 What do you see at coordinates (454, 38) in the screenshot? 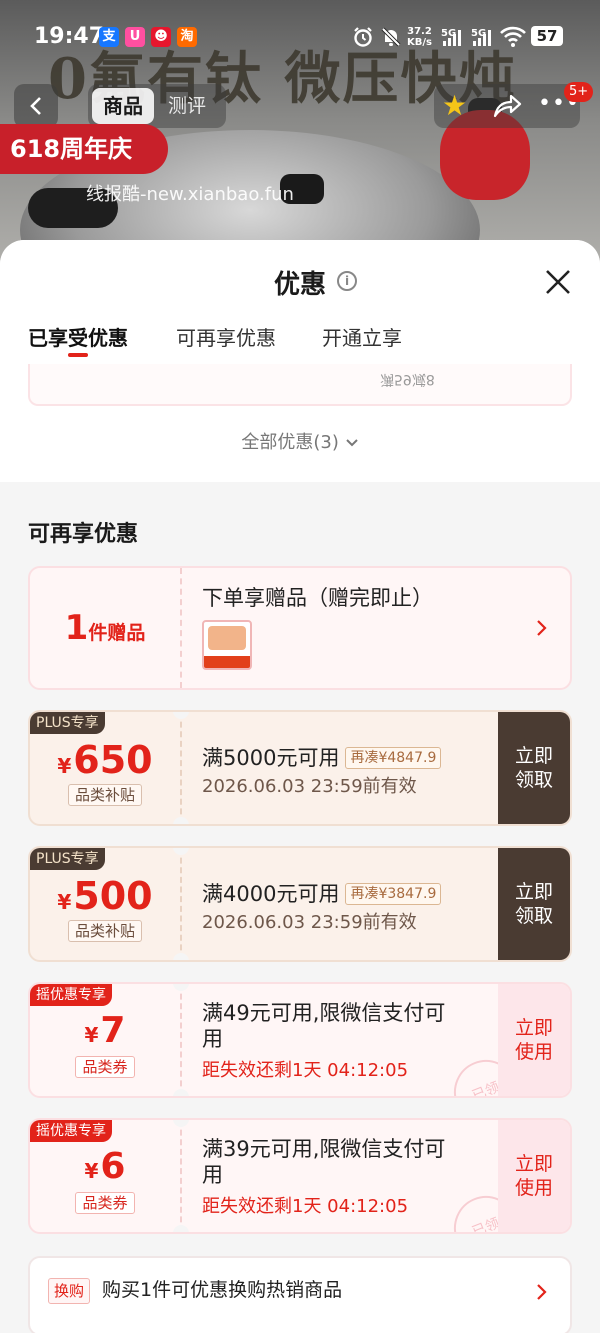
I see `signal-bars-1-icon` at bounding box center [454, 38].